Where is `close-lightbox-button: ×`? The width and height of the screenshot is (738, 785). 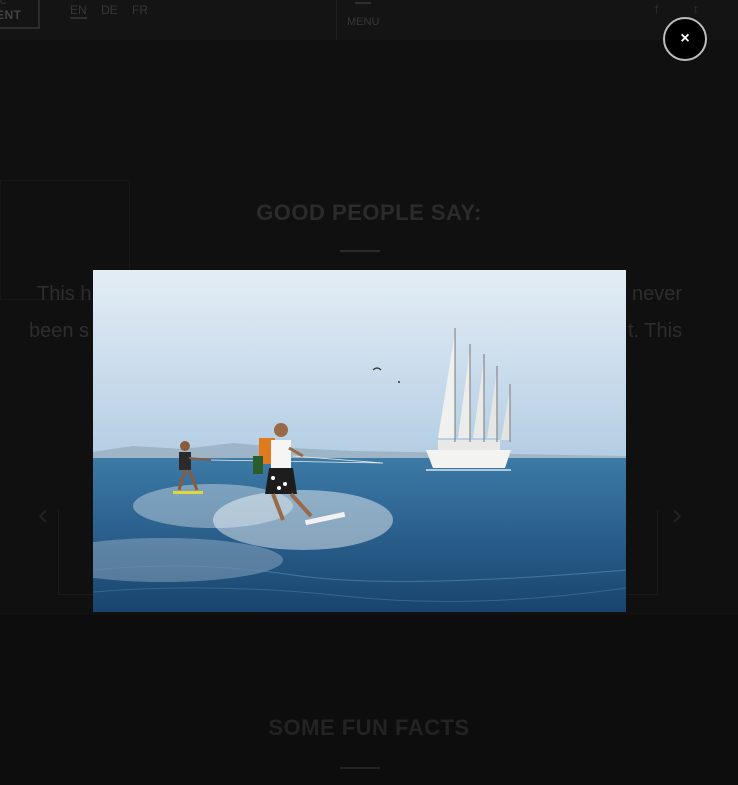
close-lightbox-button: × is located at coordinates (685, 39).